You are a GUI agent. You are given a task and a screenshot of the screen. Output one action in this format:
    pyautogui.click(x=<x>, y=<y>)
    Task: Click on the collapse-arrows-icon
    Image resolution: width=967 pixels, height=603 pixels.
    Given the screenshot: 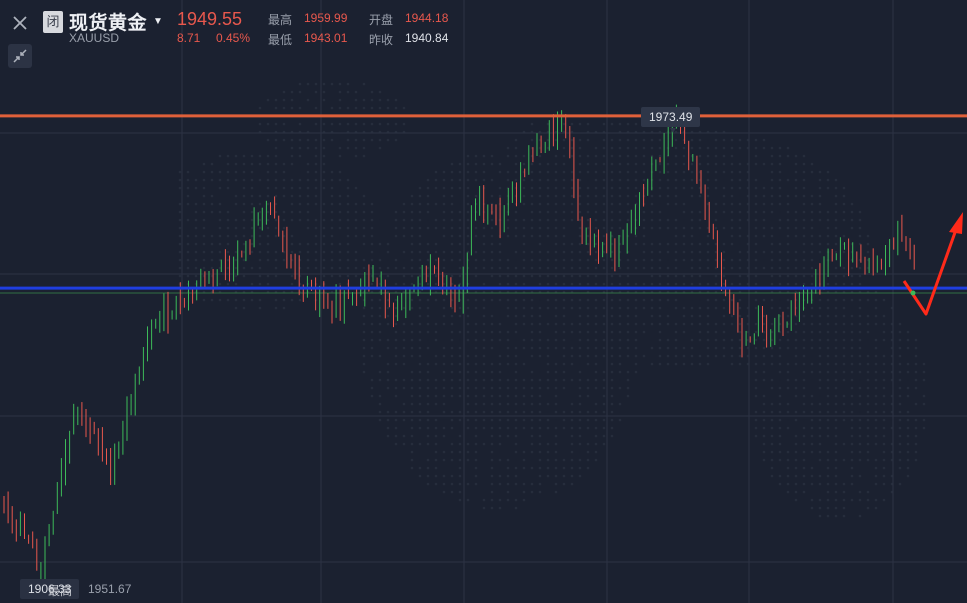 What is the action you would take?
    pyautogui.click(x=20, y=56)
    